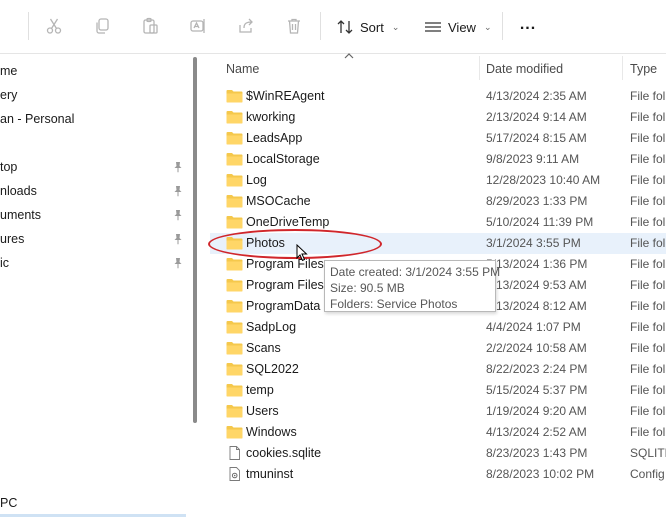  I want to click on sidebar-item-onedrive-personal: an - Personal, so click(37, 119).